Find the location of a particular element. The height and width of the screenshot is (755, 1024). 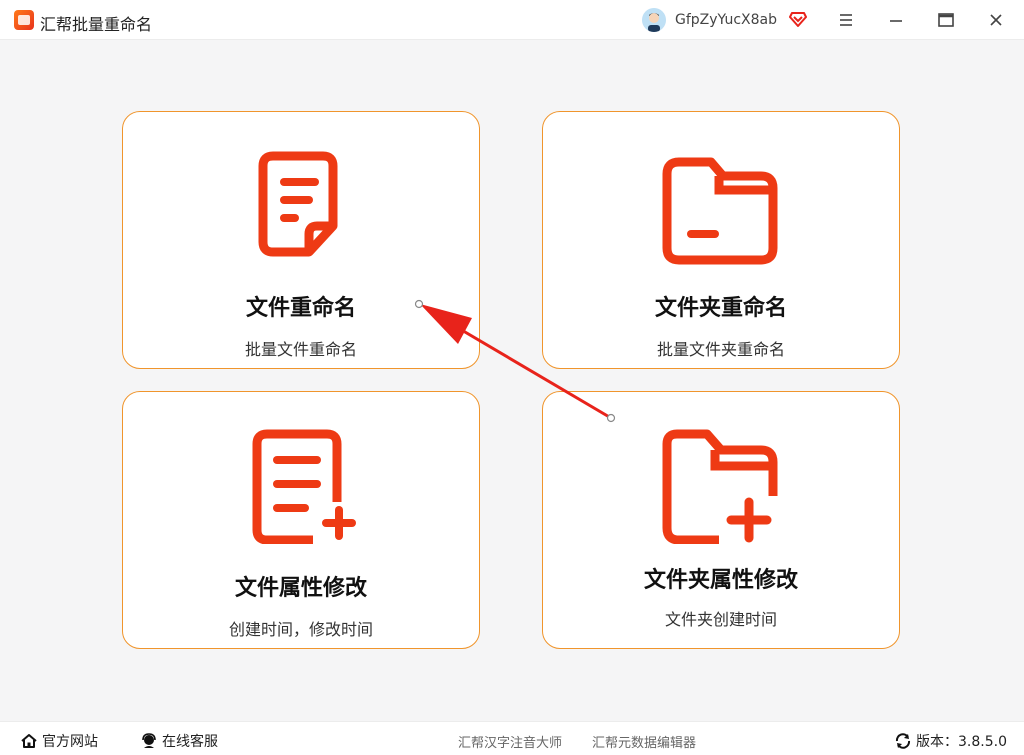

menu-button is located at coordinates (846, 20).